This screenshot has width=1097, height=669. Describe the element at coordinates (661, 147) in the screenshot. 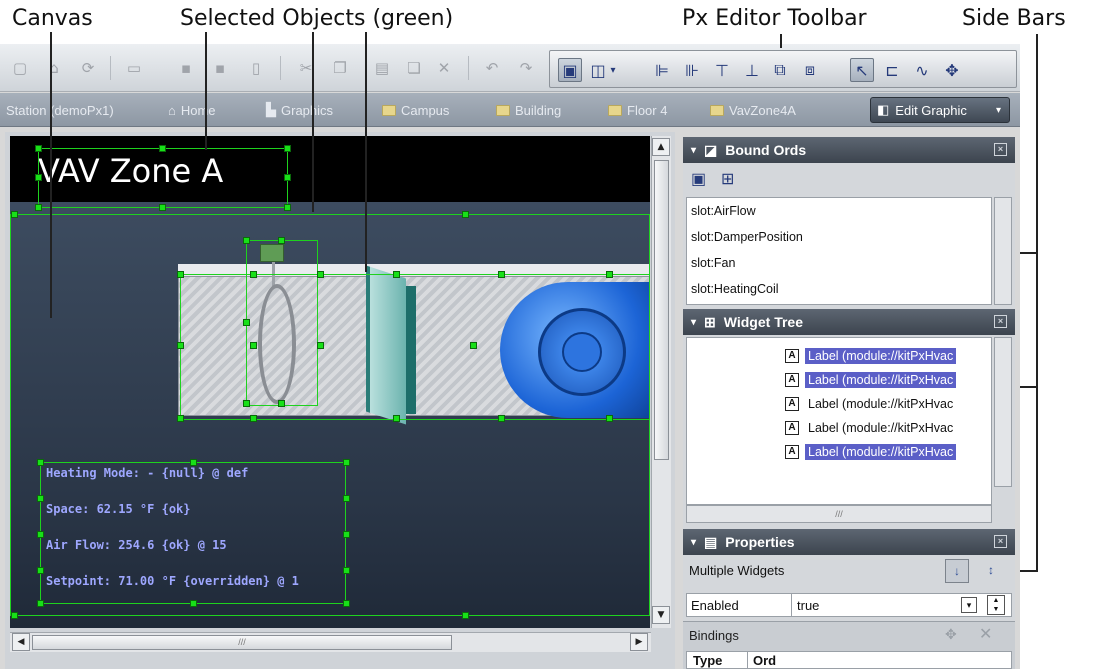

I see `scroll-up-icon: ▲` at that location.